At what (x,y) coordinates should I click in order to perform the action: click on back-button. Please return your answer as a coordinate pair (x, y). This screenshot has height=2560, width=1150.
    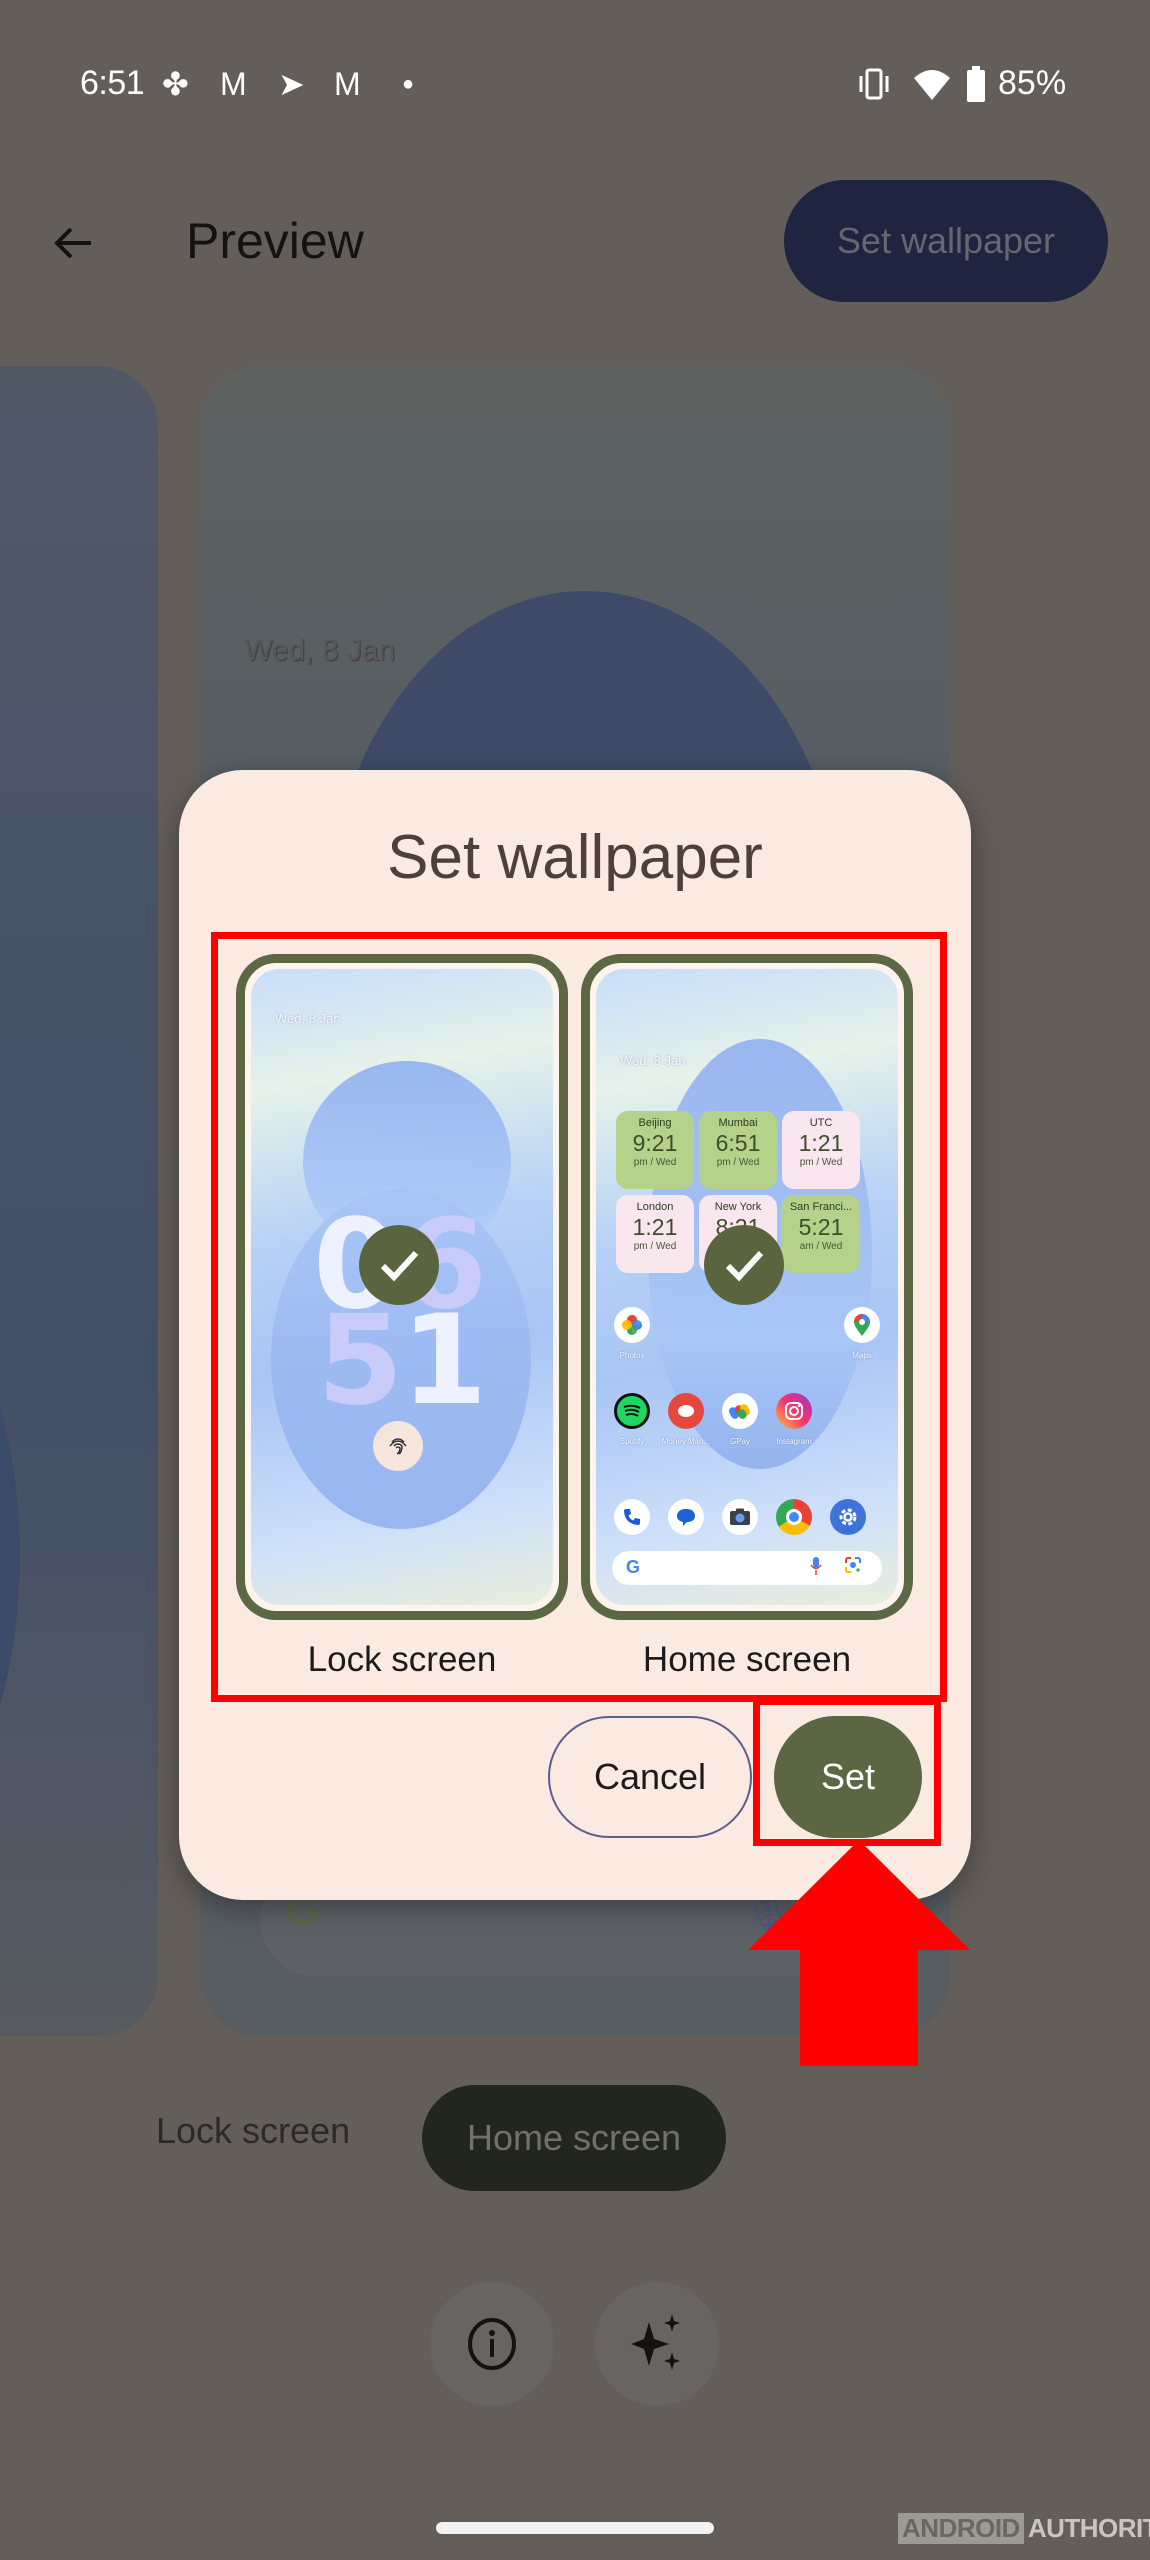
    Looking at the image, I should click on (73, 243).